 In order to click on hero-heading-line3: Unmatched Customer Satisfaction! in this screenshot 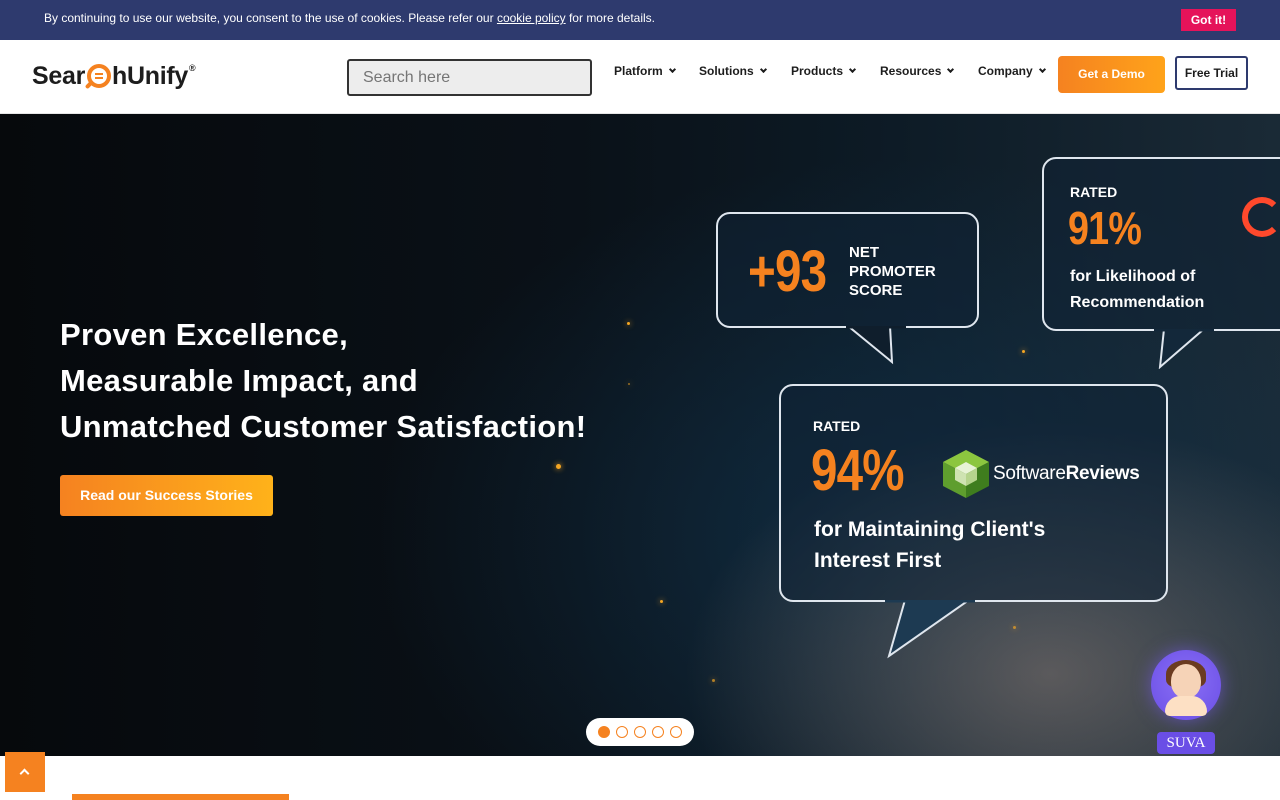, I will do `click(323, 426)`.